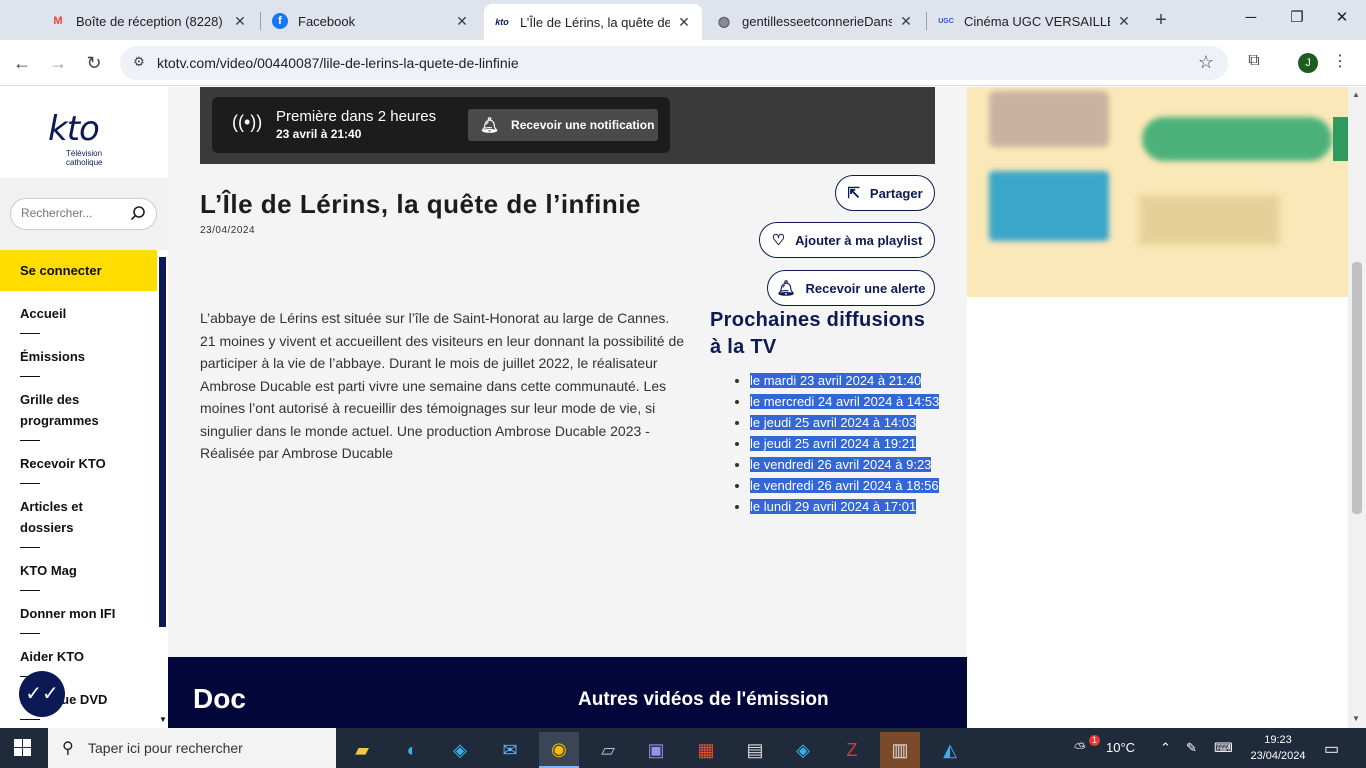 This screenshot has height=768, width=1366. What do you see at coordinates (845, 380) in the screenshot?
I see `list-item: le mardi 23 avril 2024 à 21:40` at bounding box center [845, 380].